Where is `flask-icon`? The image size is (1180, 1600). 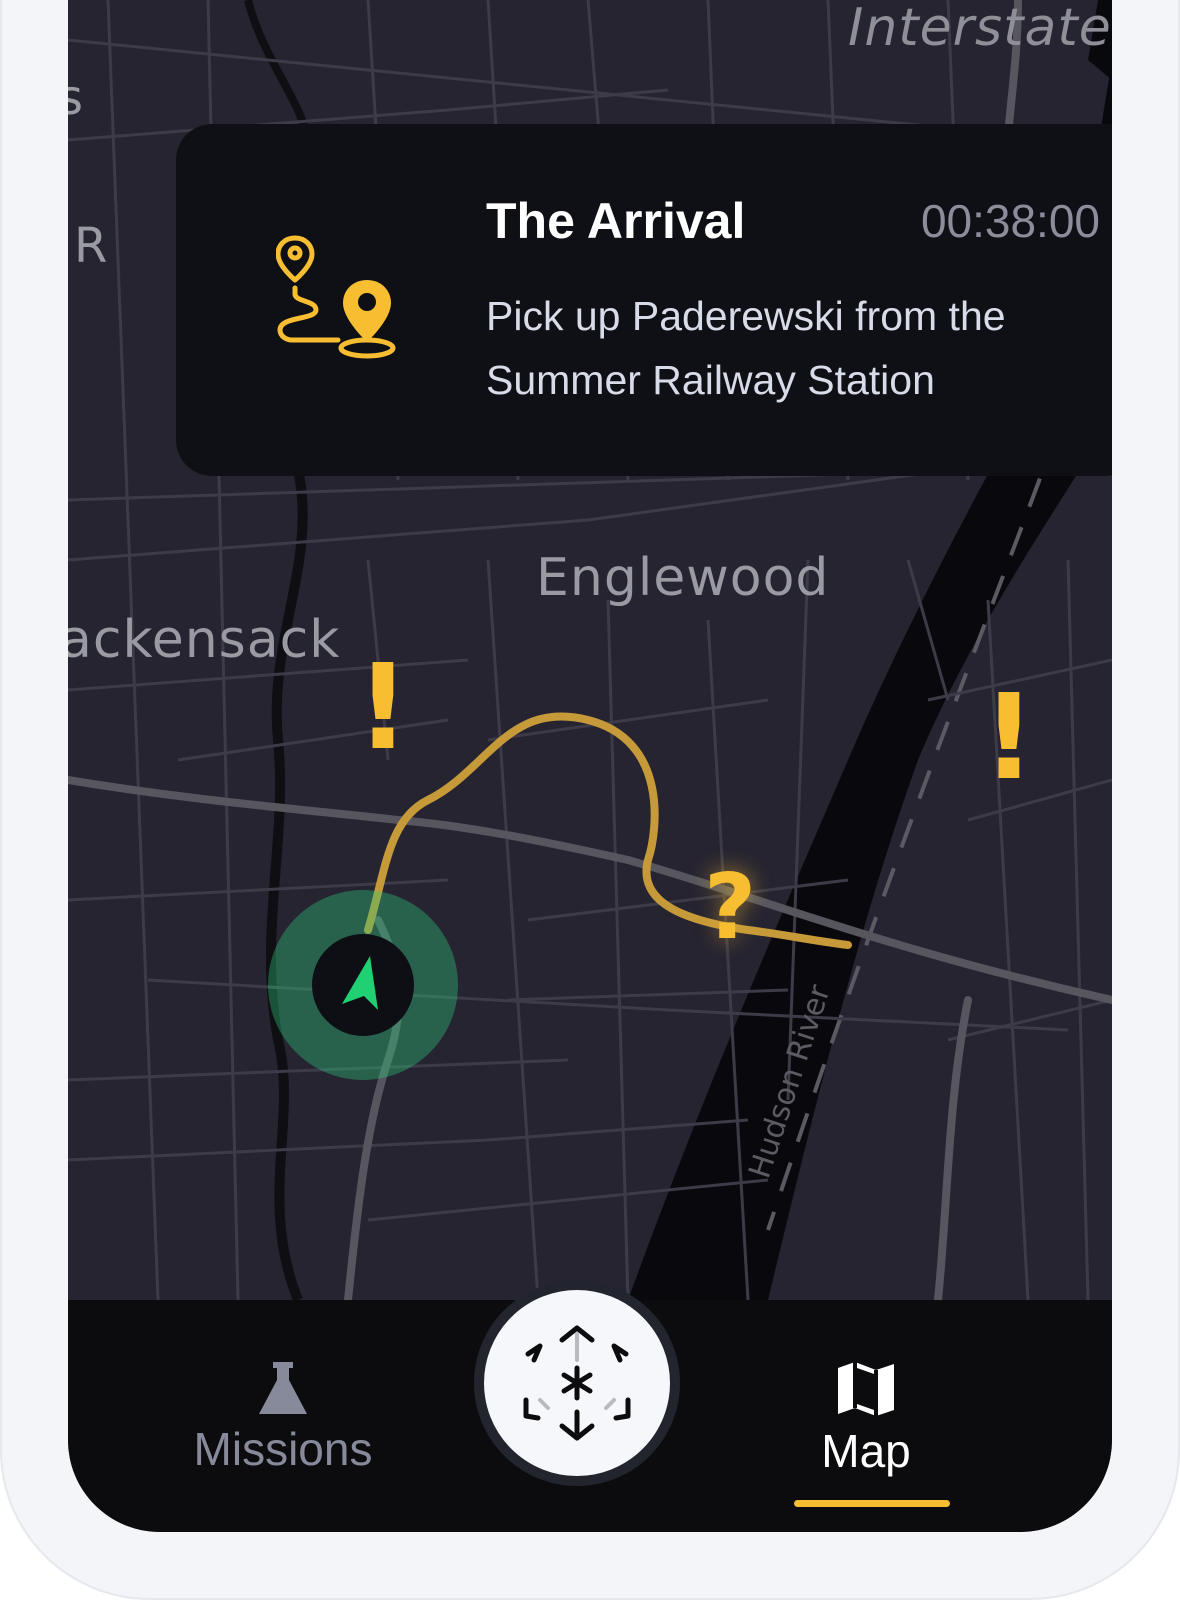 flask-icon is located at coordinates (283, 1388).